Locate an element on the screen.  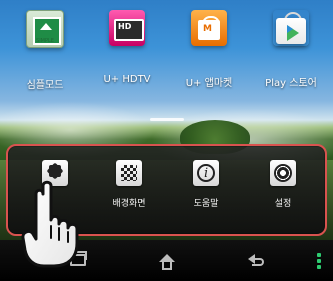
hdtv-icon: HD is located at coordinates (127, 28).